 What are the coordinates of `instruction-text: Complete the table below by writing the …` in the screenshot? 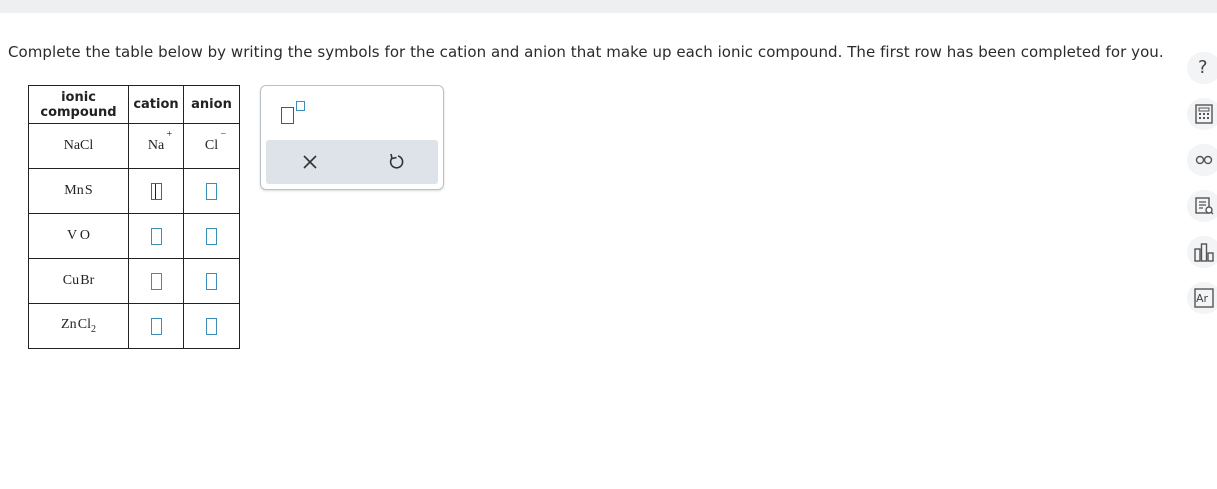 It's located at (586, 52).